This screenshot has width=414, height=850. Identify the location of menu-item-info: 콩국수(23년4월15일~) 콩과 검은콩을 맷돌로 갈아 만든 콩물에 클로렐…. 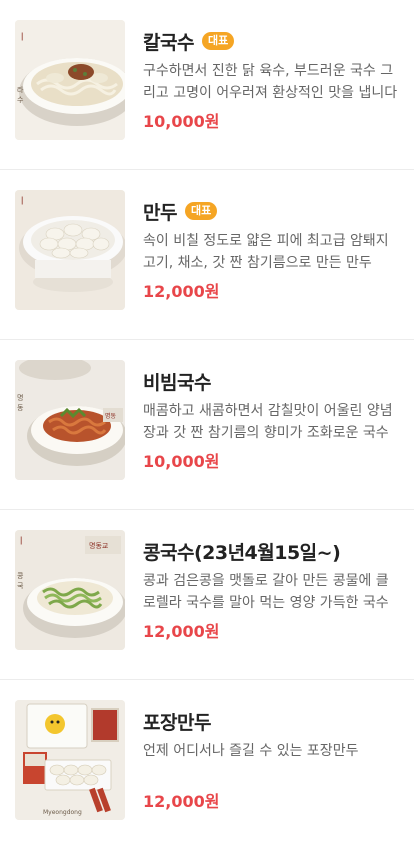
(270, 586).